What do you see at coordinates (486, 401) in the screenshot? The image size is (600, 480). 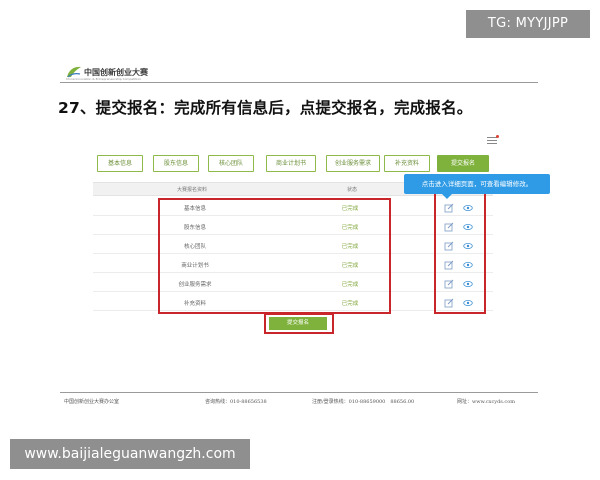 I see `footer-website: 网址：www.cxcyds.com` at bounding box center [486, 401].